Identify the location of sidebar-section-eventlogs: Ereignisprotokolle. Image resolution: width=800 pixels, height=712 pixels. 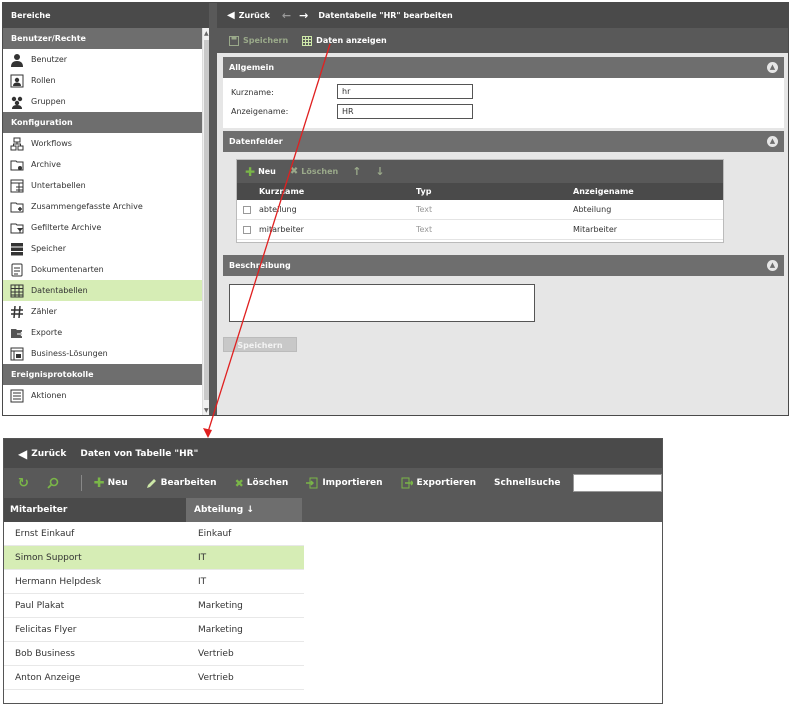
(106, 374).